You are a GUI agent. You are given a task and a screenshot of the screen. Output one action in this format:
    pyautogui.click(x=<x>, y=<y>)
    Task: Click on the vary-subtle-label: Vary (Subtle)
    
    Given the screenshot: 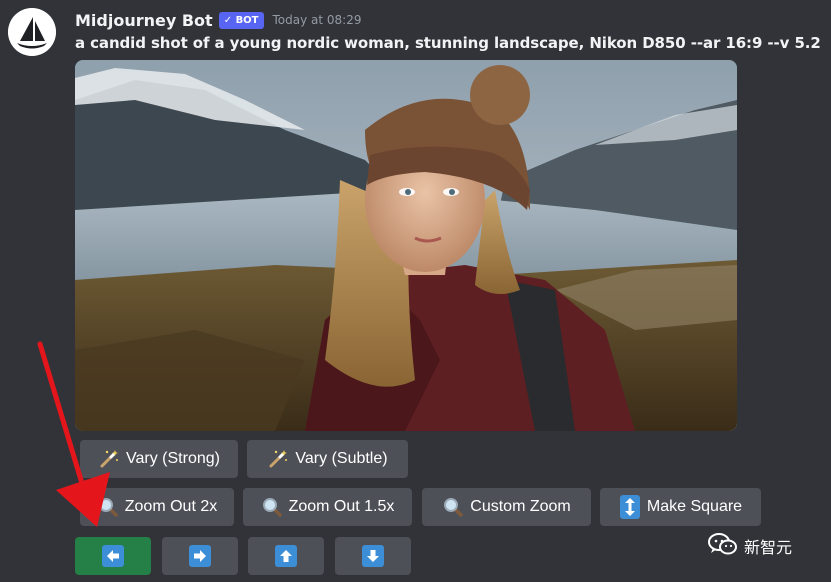 What is the action you would take?
    pyautogui.click(x=341, y=458)
    